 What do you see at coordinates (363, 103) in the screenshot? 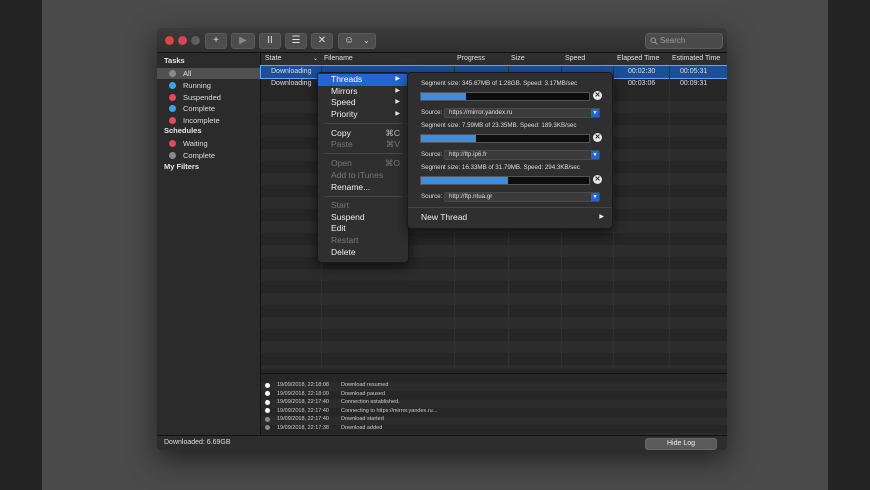
I see `menu-item-speed: Speed ▶` at bounding box center [363, 103].